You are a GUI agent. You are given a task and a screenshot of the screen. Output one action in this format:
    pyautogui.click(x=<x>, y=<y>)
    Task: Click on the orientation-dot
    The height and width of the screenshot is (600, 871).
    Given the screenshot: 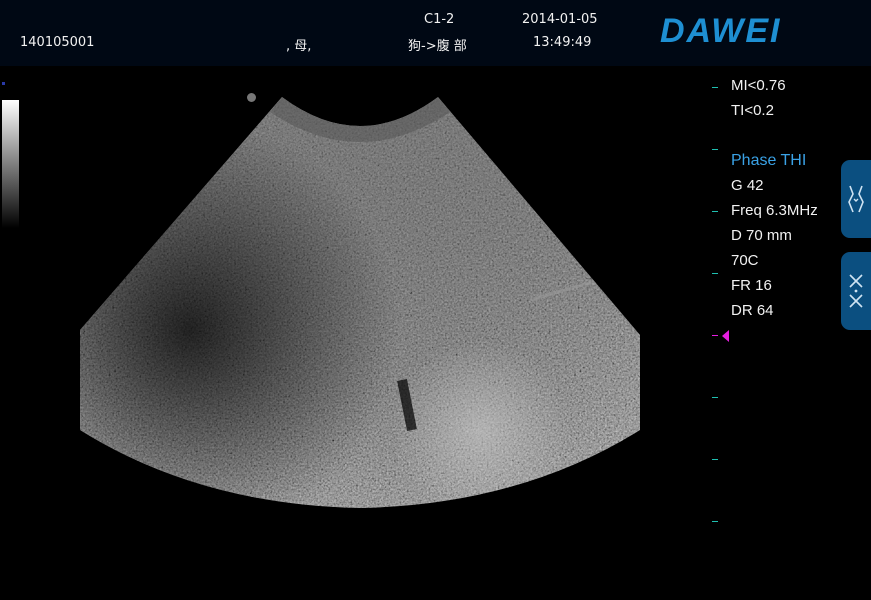 What is the action you would take?
    pyautogui.click(x=251, y=97)
    